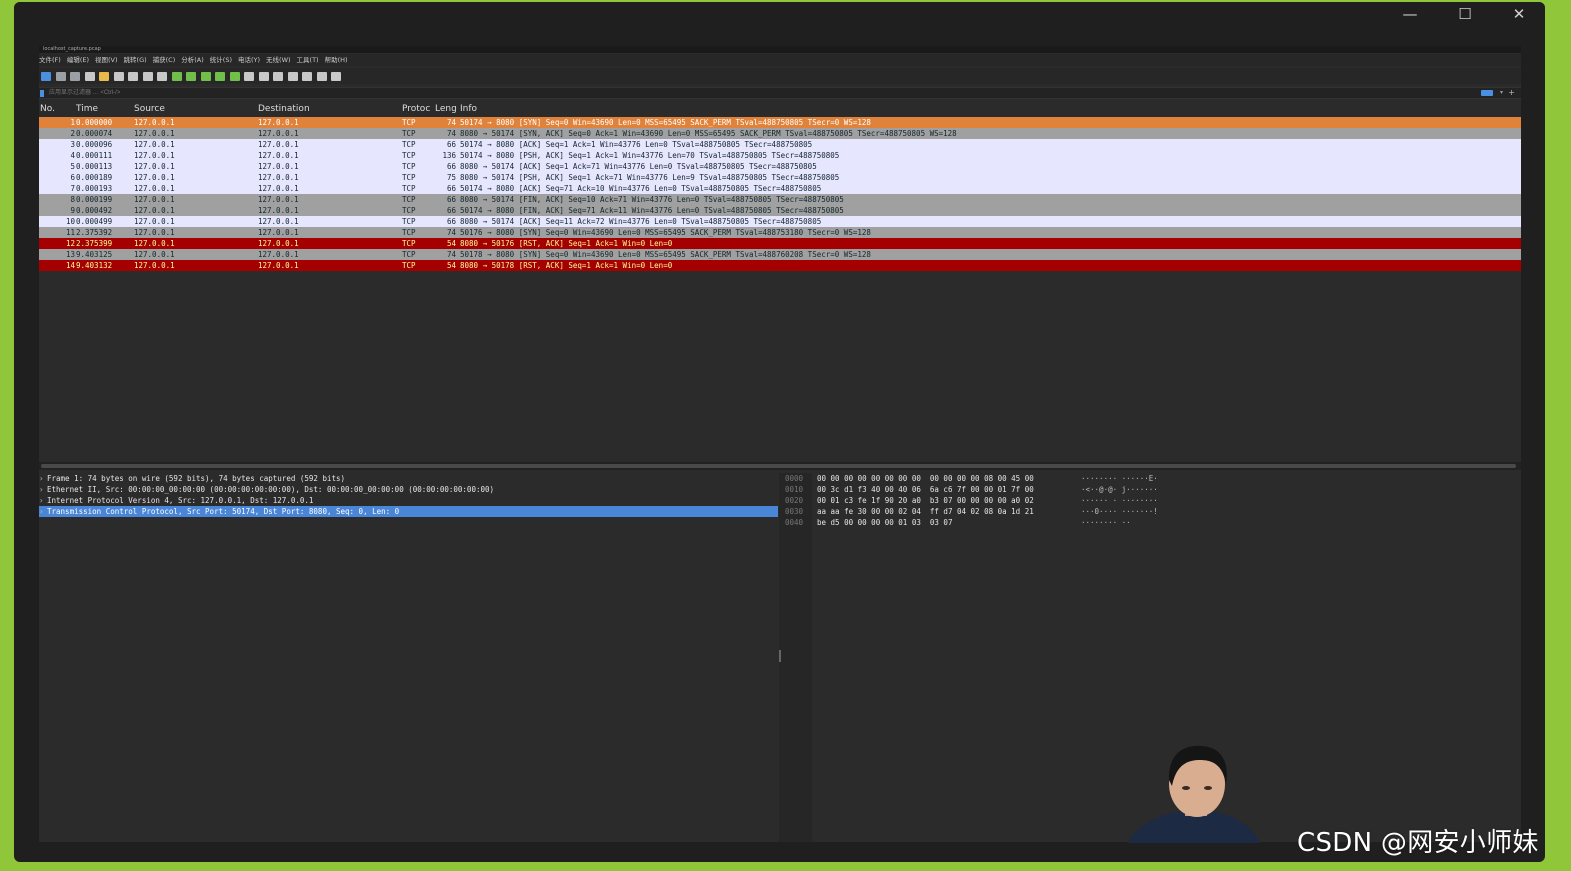 The image size is (1571, 871). What do you see at coordinates (75, 76) in the screenshot?
I see `restart-icon` at bounding box center [75, 76].